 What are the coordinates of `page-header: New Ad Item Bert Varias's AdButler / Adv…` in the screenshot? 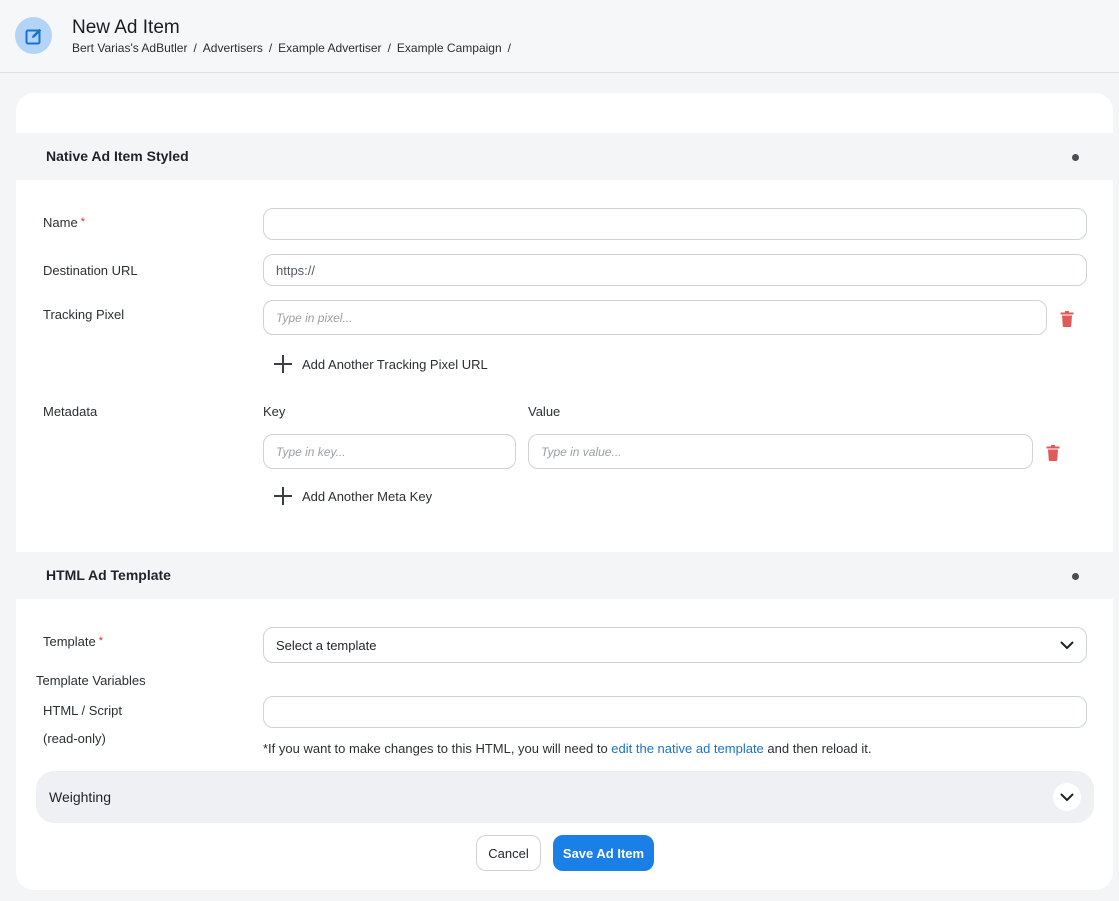 It's located at (559, 36).